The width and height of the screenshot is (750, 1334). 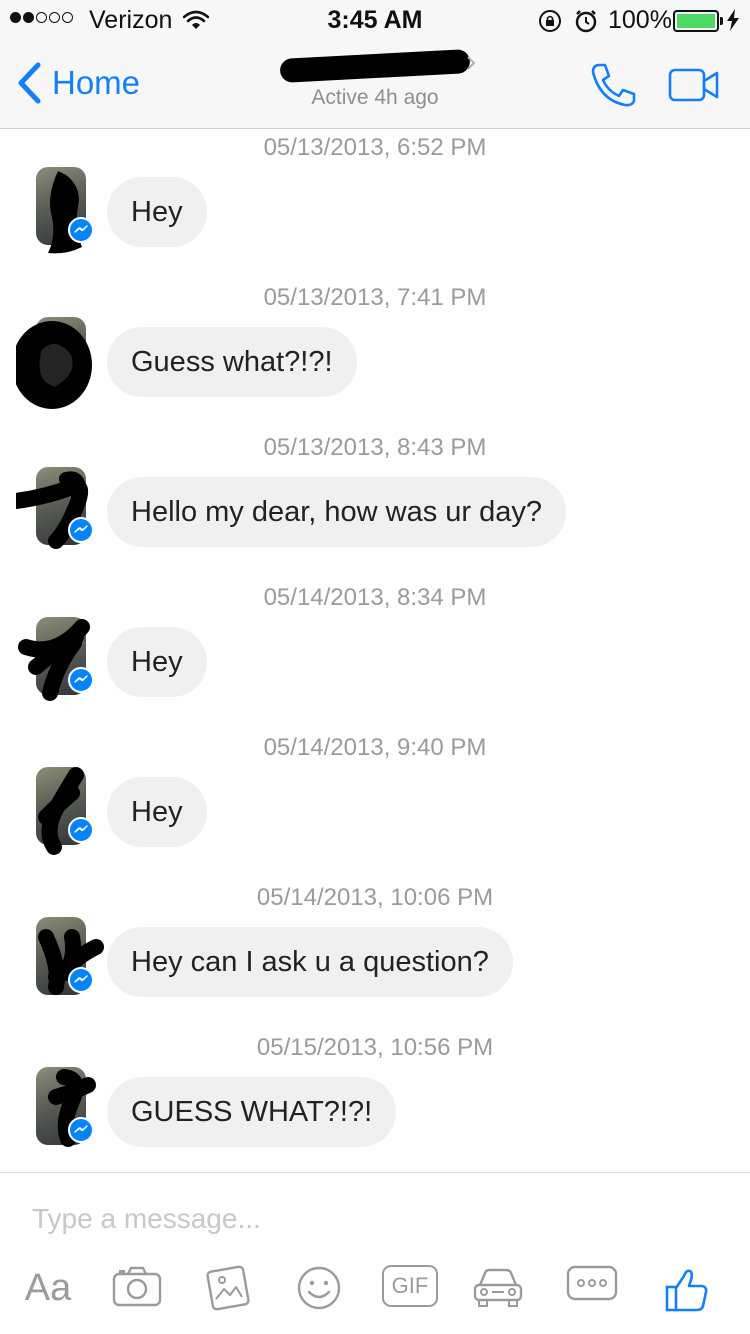 I want to click on gif-icon: GIF, so click(x=410, y=1286).